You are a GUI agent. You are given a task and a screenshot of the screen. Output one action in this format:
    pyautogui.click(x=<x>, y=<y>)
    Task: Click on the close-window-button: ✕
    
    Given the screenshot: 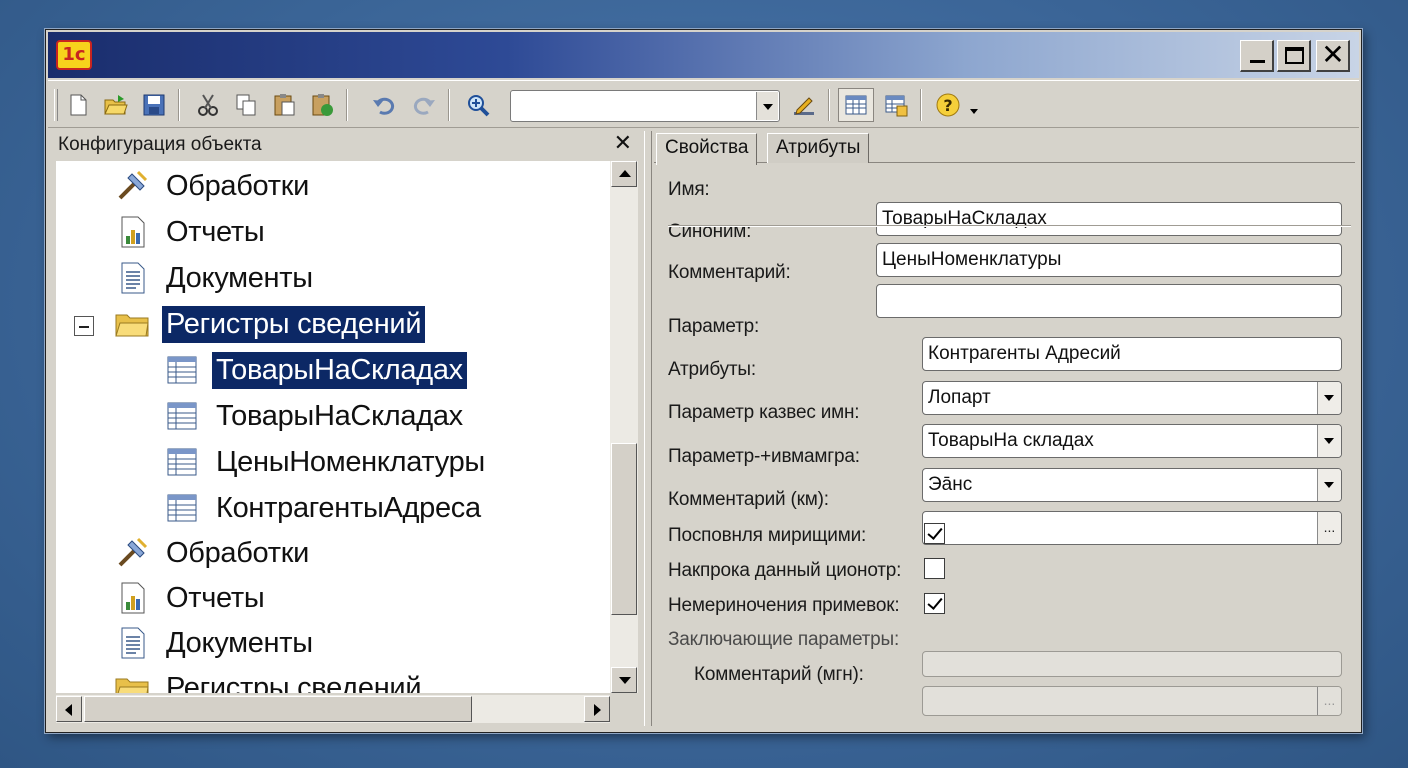 What is the action you would take?
    pyautogui.click(x=1333, y=56)
    